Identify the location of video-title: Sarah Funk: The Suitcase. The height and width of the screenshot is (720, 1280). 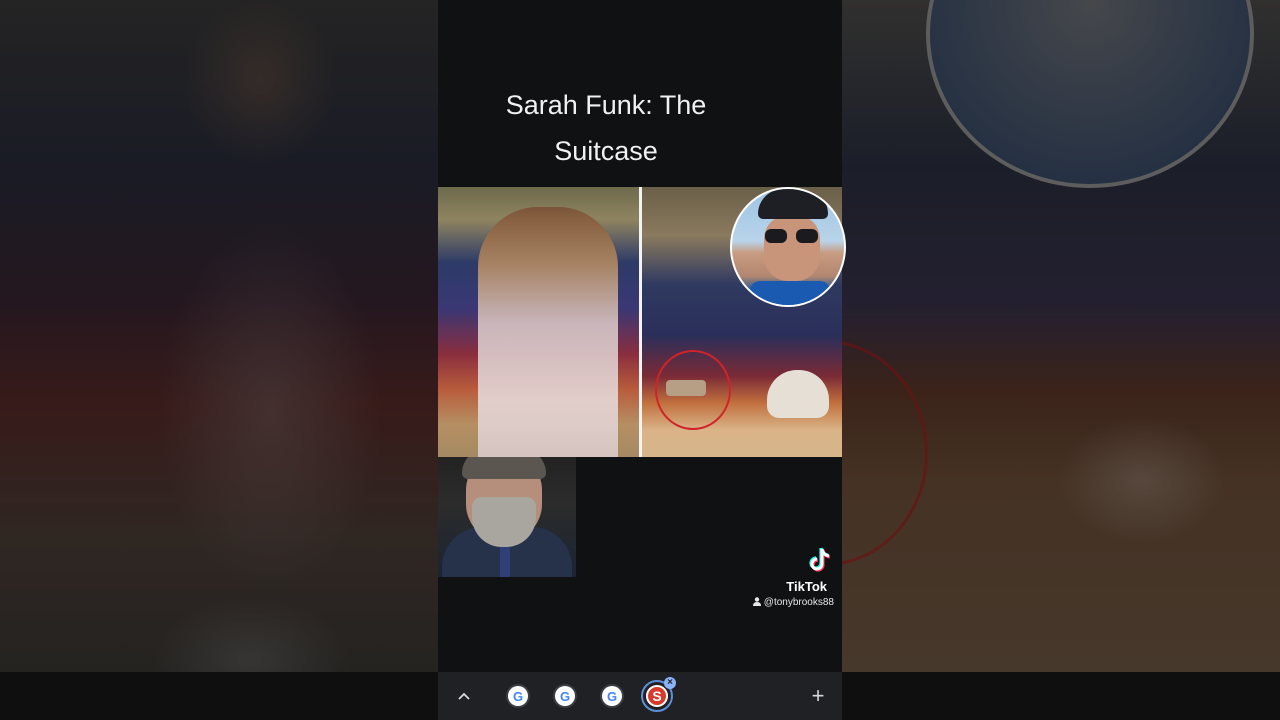
(606, 128).